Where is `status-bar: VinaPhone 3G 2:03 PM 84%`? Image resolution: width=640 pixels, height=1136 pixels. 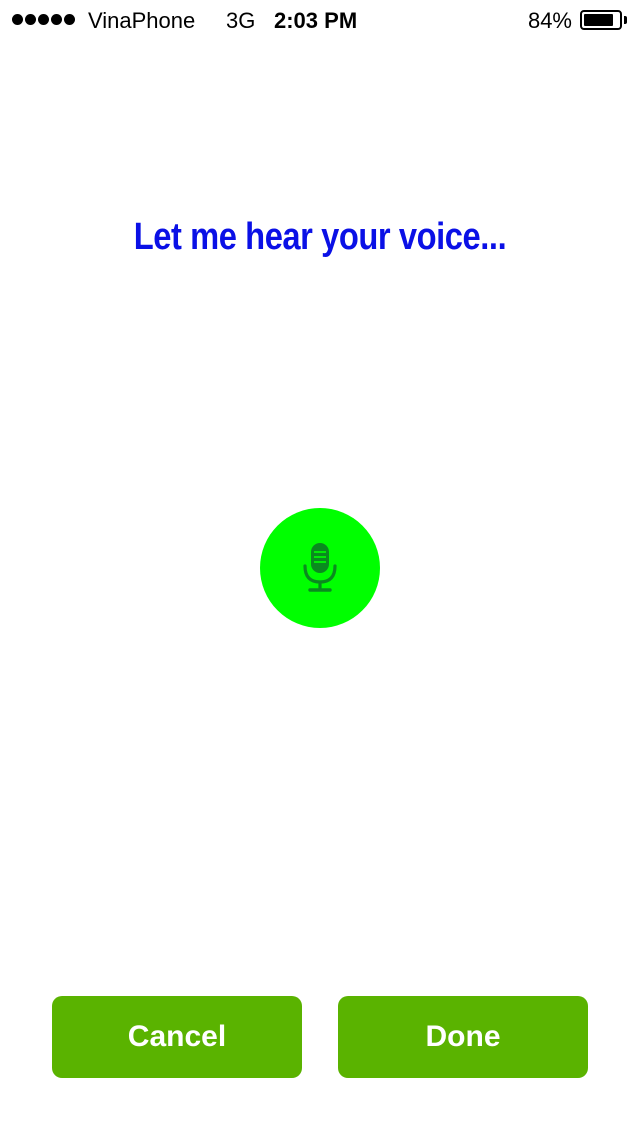
status-bar: VinaPhone 3G 2:03 PM 84% is located at coordinates (320, 20).